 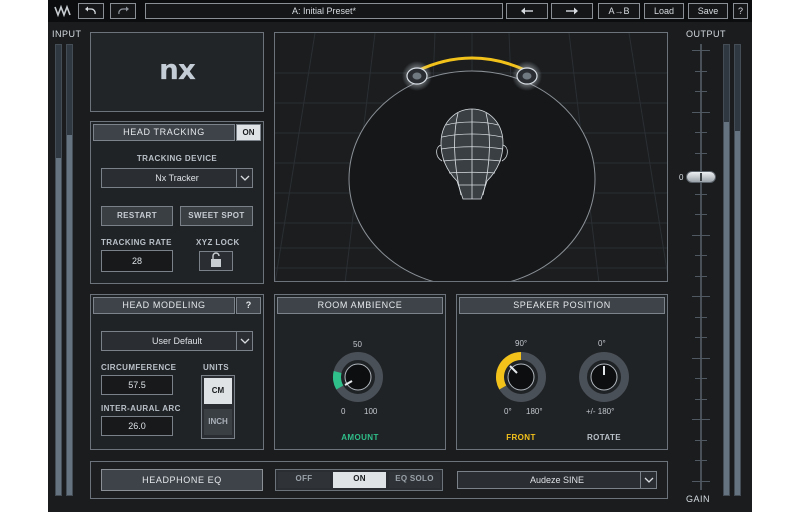 I want to click on gain-slider-handle, so click(x=701, y=177).